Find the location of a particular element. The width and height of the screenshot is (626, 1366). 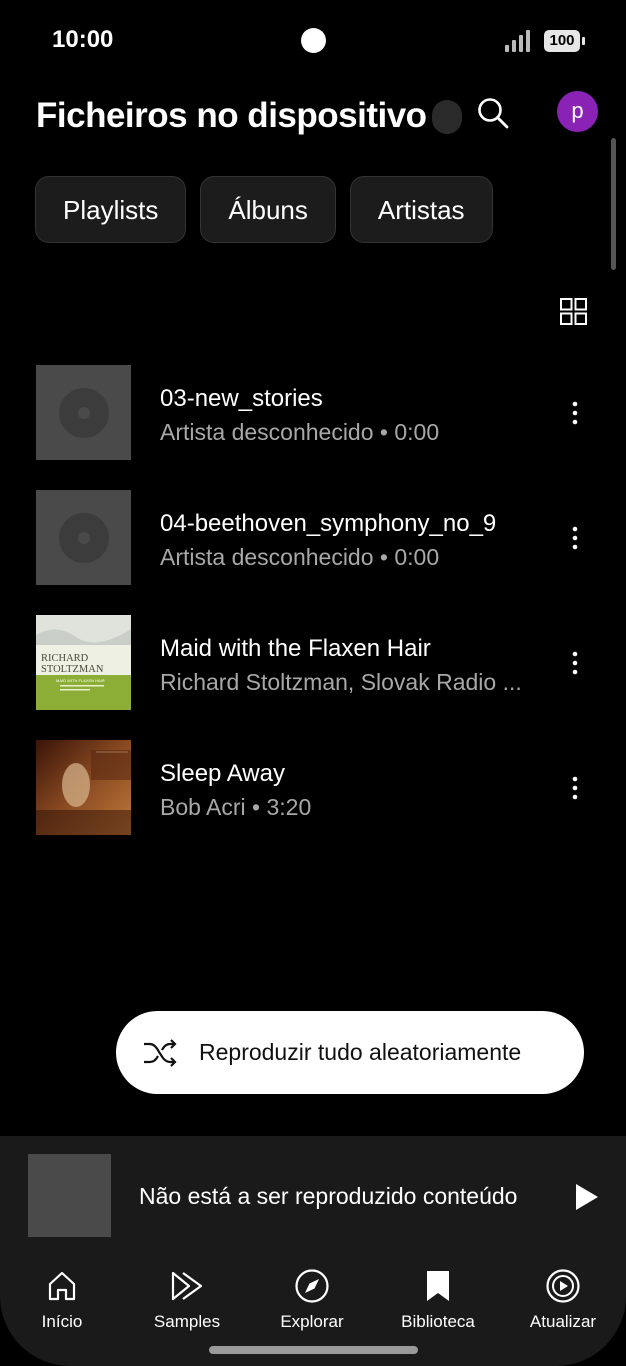

home-indicator is located at coordinates (313, 1350).